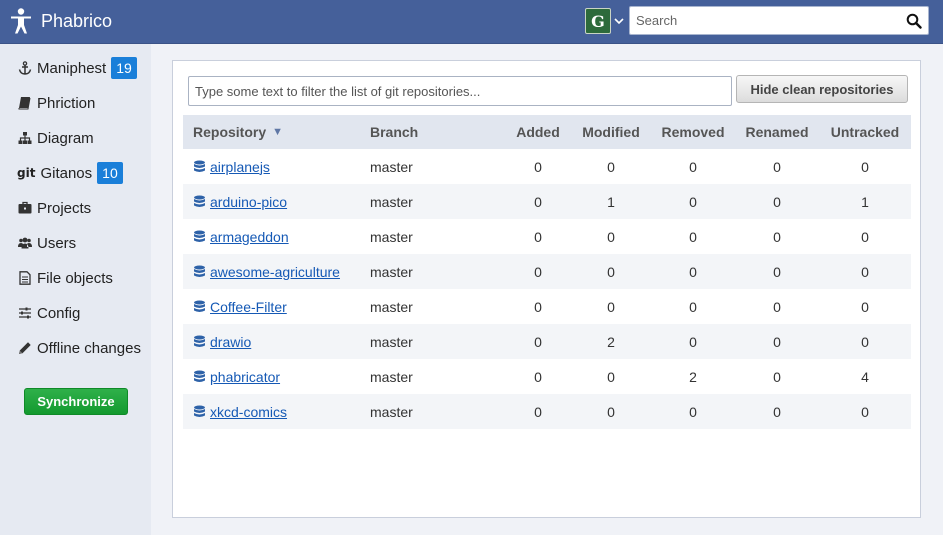 This screenshot has width=943, height=535. I want to click on git-icon: git, so click(26, 173).